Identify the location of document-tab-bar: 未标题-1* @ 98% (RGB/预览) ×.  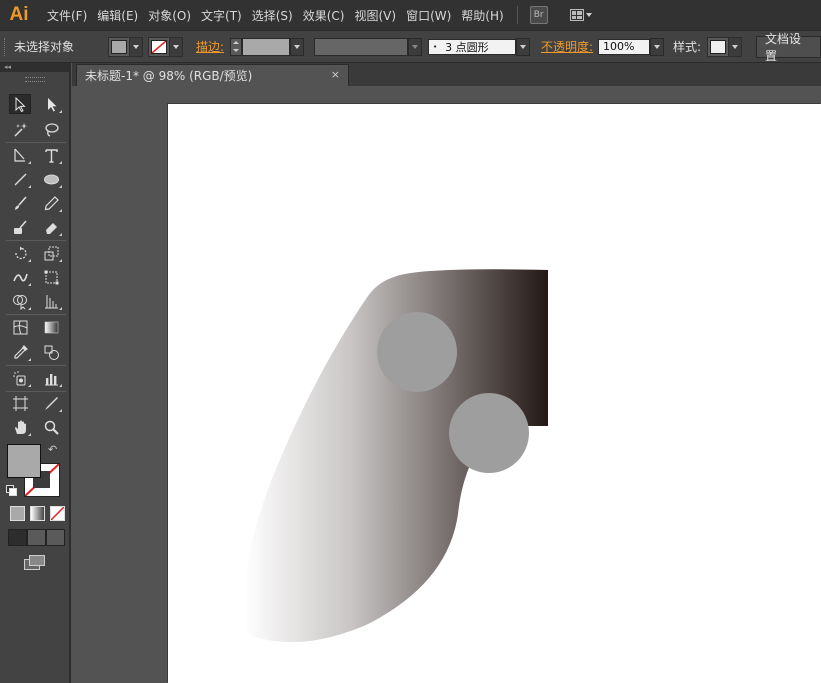
(446, 74).